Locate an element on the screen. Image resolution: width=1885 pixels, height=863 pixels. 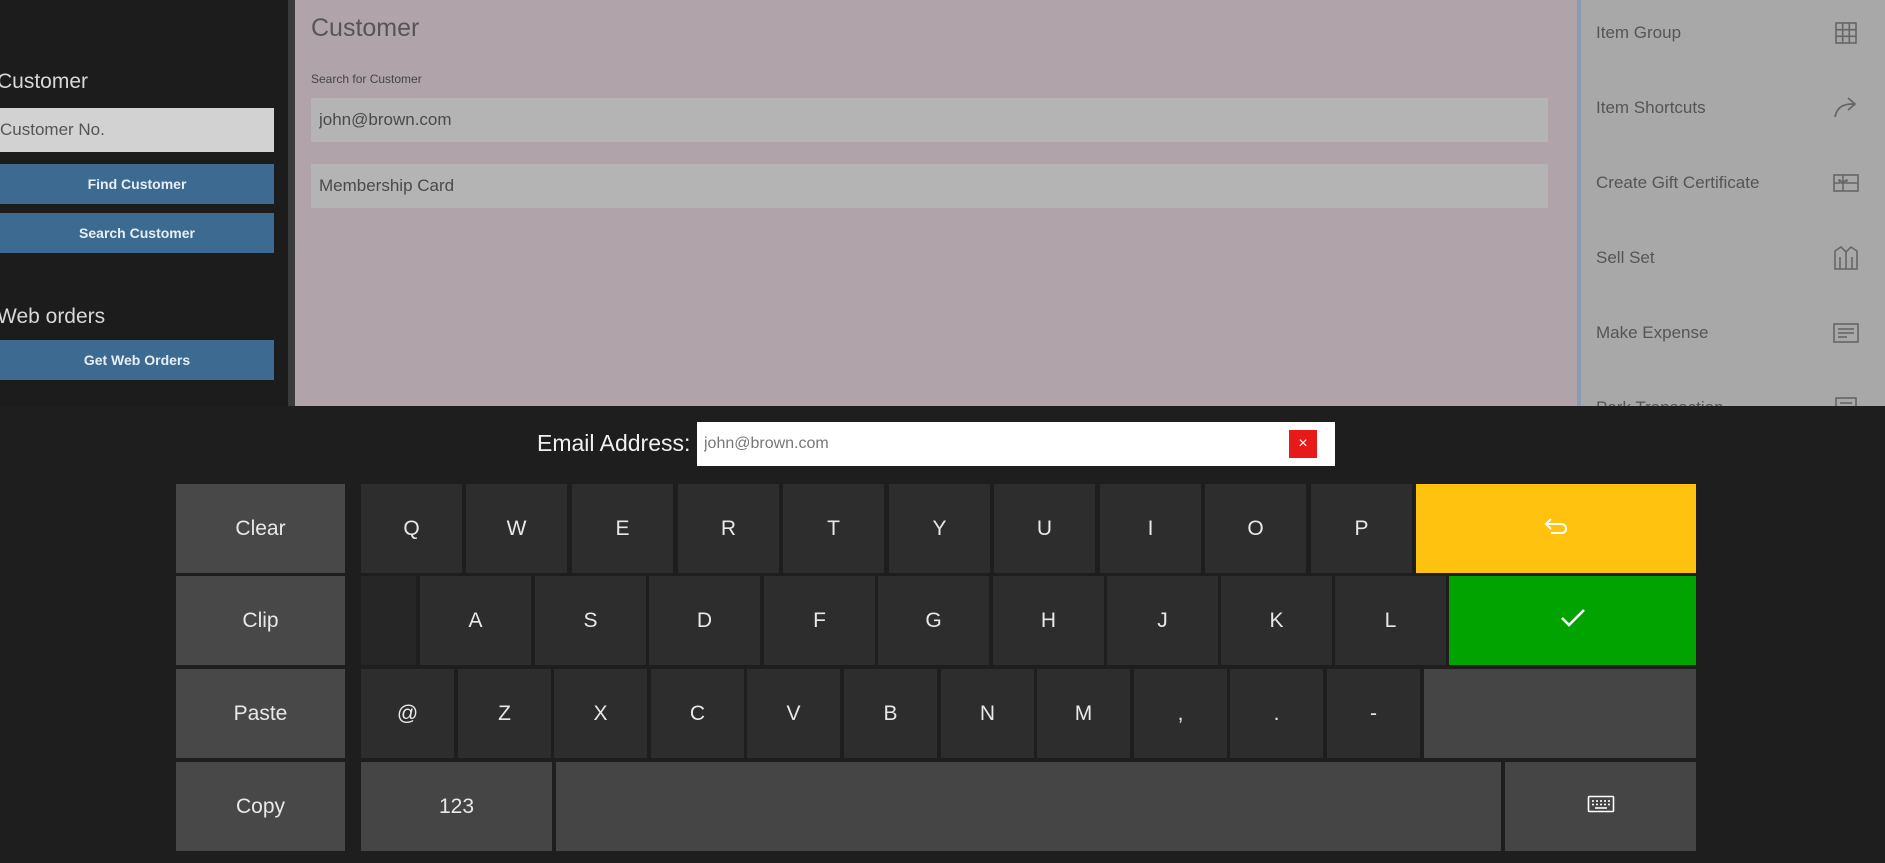
key-label: R is located at coordinates (728, 528).